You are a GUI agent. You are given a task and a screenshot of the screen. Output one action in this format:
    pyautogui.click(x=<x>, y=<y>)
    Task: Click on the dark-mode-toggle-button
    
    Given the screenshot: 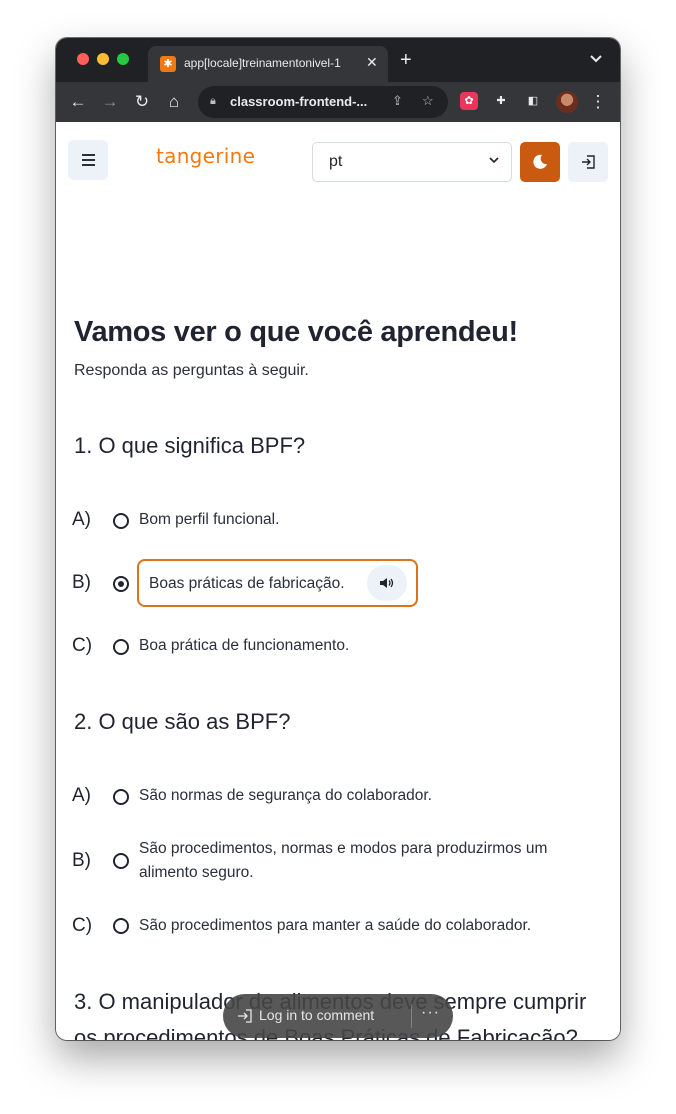 What is the action you would take?
    pyautogui.click(x=540, y=162)
    